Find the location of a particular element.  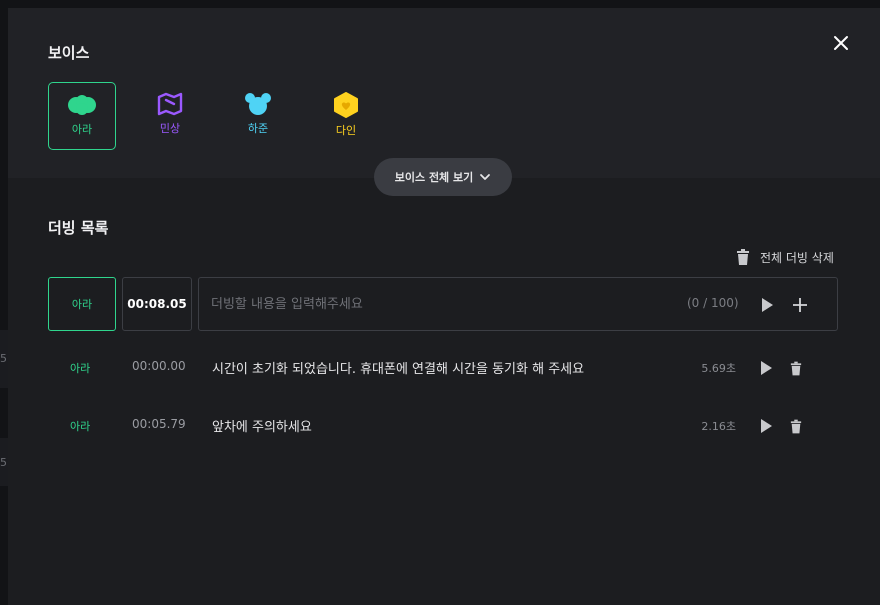

voice-label: 민상 is located at coordinates (170, 128).